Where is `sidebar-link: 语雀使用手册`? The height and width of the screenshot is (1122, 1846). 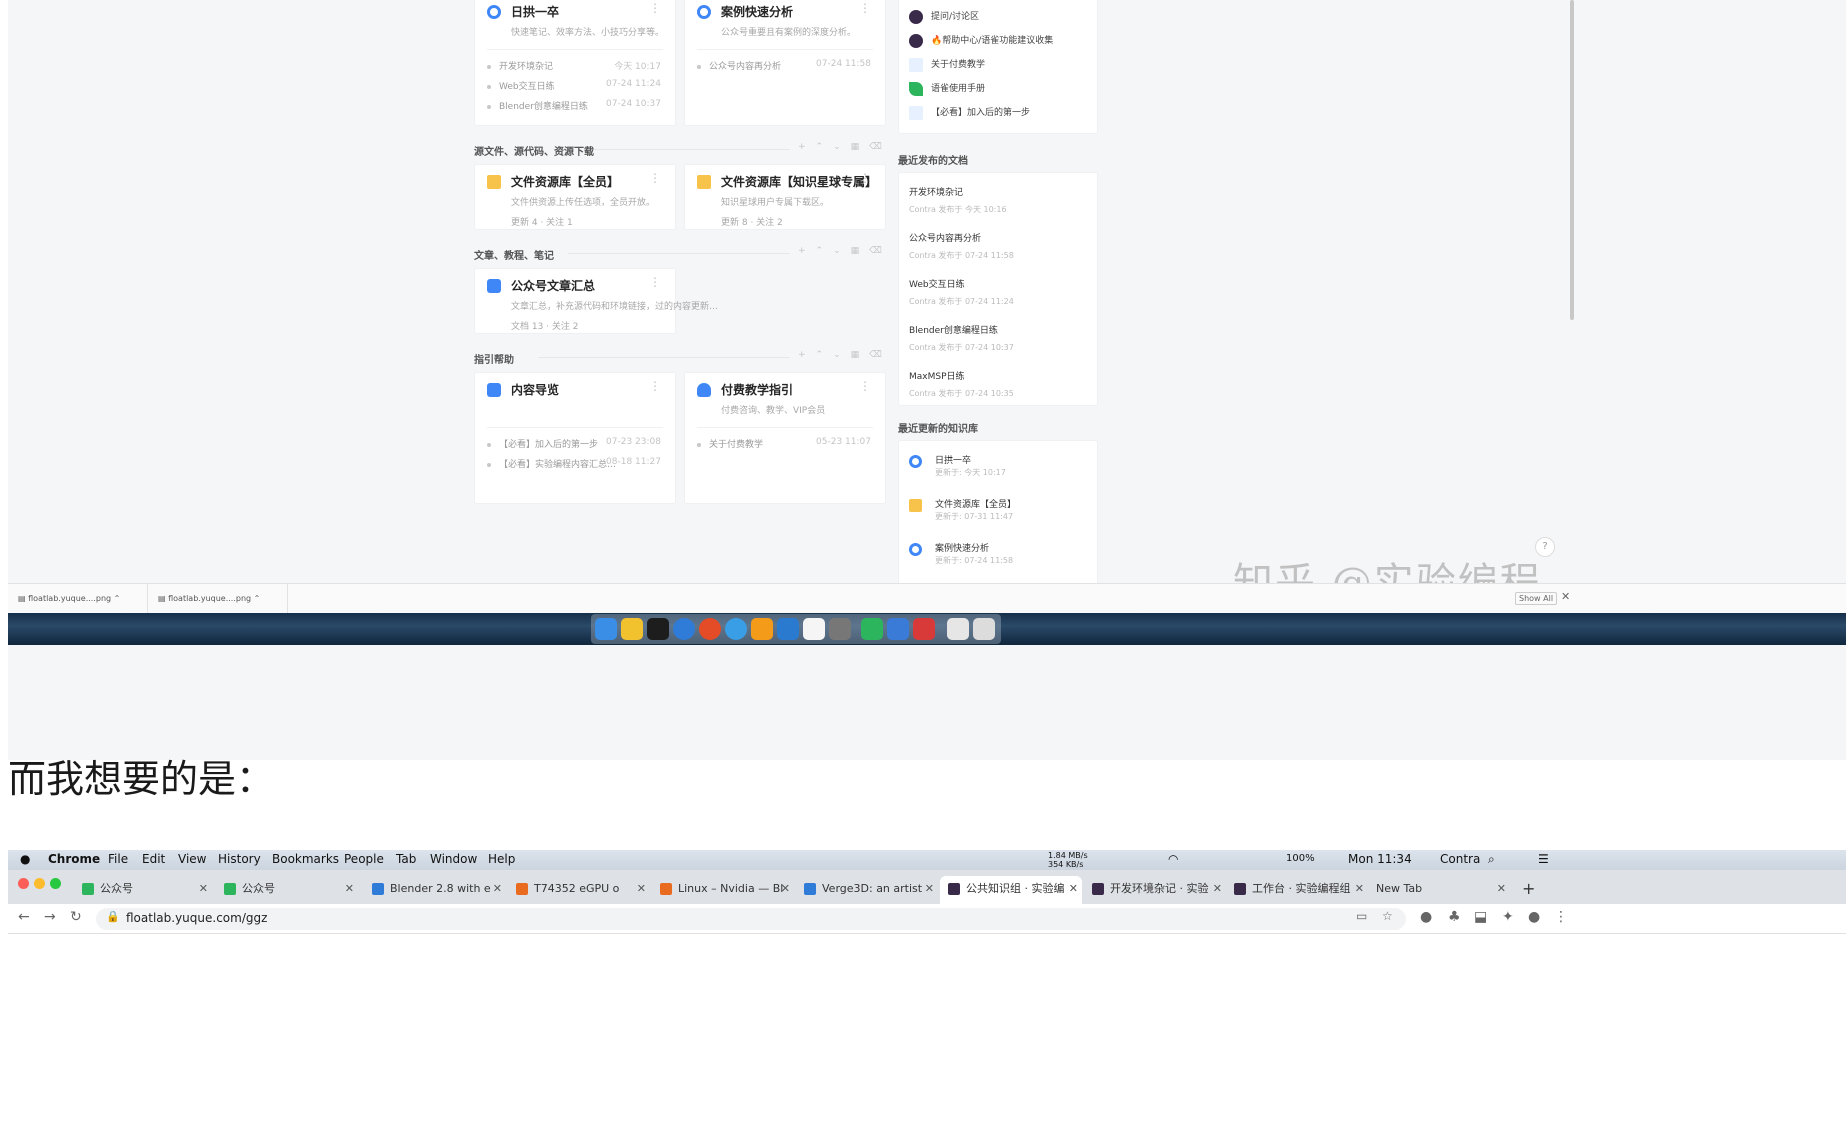
sidebar-link: 语雀使用手册 is located at coordinates (947, 91).